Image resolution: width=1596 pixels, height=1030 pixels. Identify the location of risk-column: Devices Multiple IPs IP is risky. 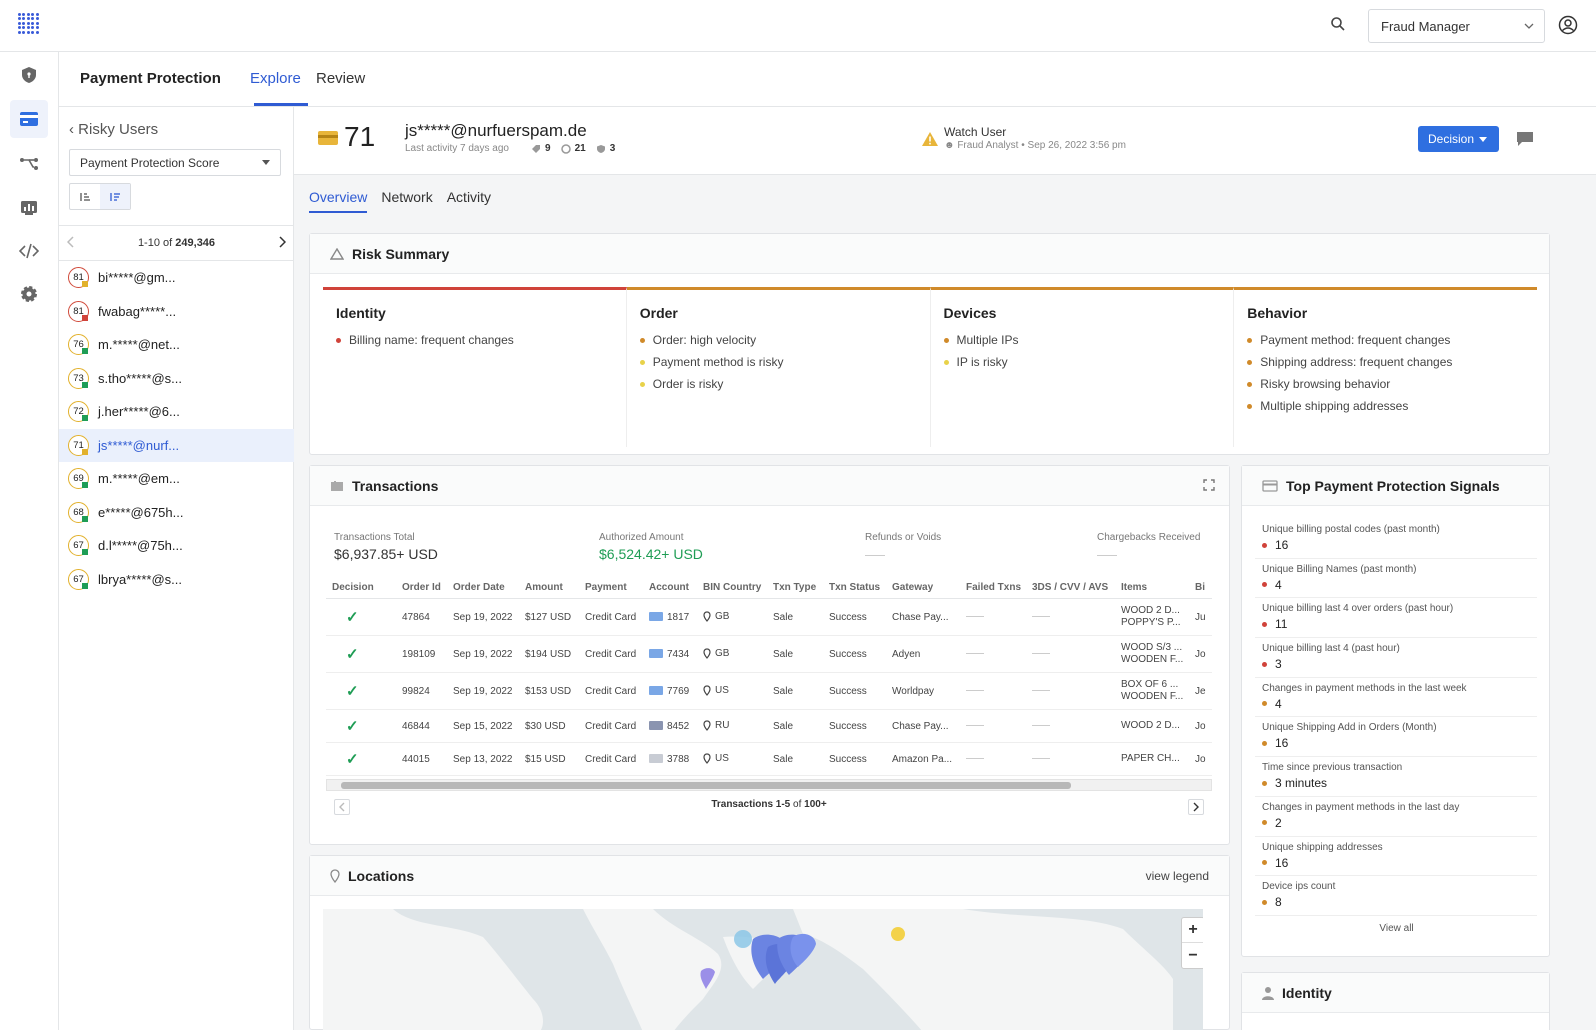
(1082, 367).